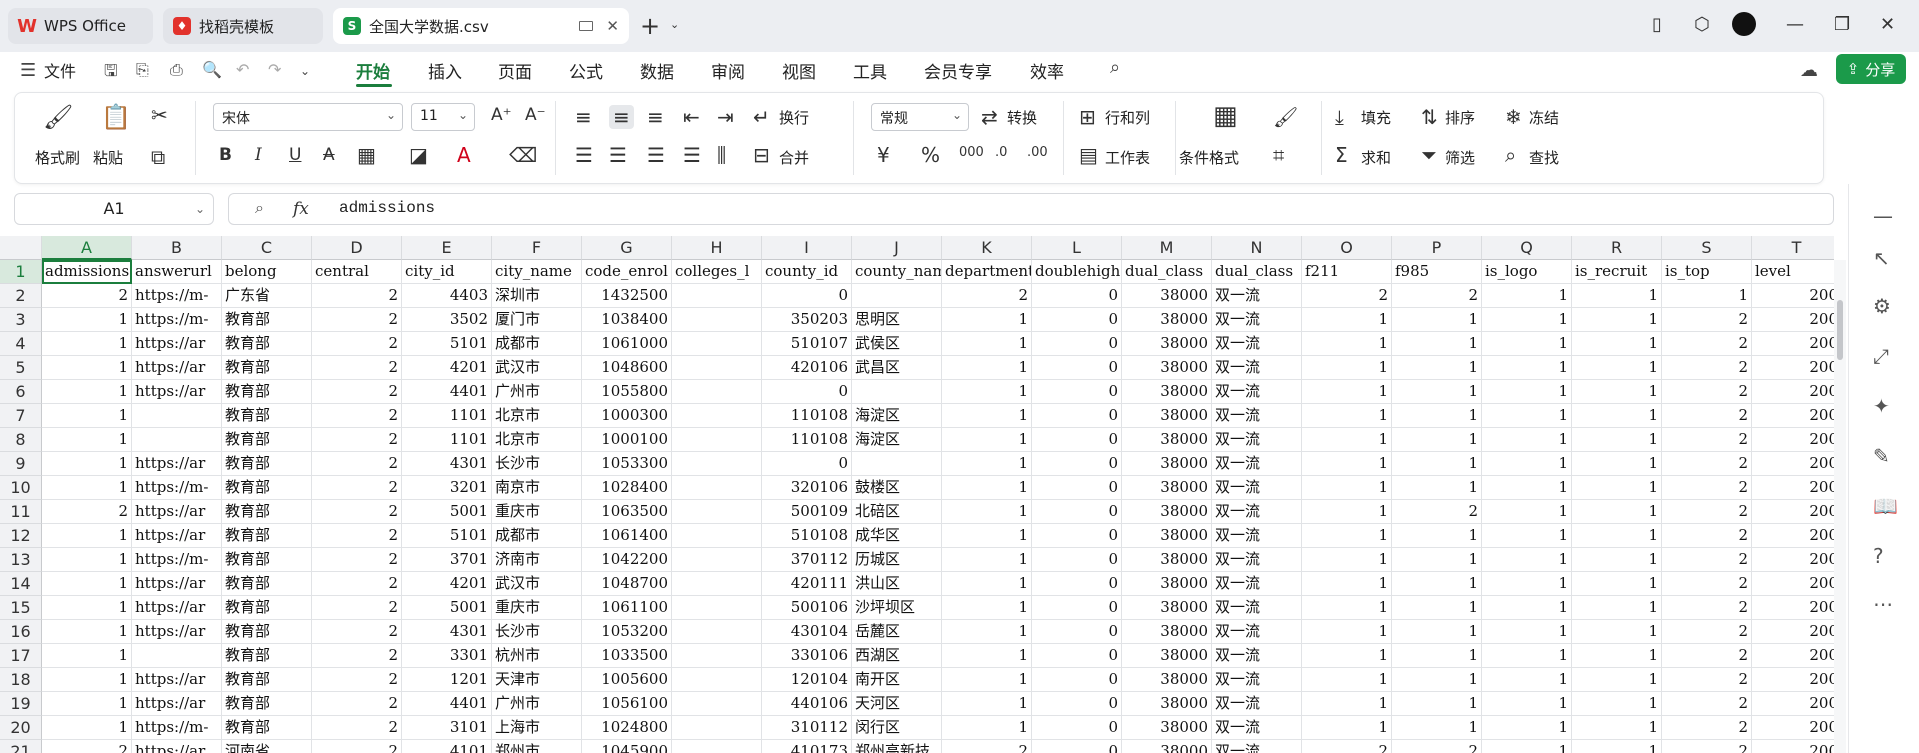 The image size is (1919, 753). What do you see at coordinates (21, 656) in the screenshot?
I see `row-header: 17` at bounding box center [21, 656].